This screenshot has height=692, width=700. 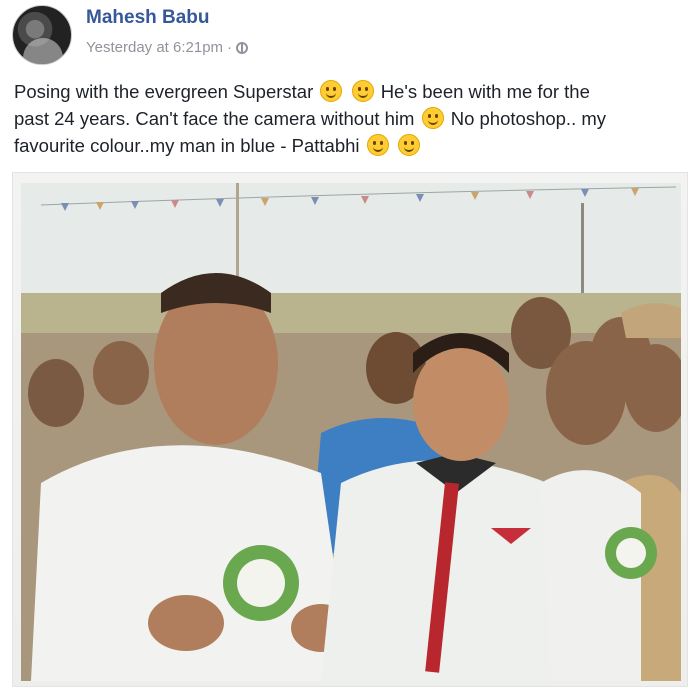 I want to click on post-subline: Yesterday at 6:21pm ·, so click(x=167, y=47).